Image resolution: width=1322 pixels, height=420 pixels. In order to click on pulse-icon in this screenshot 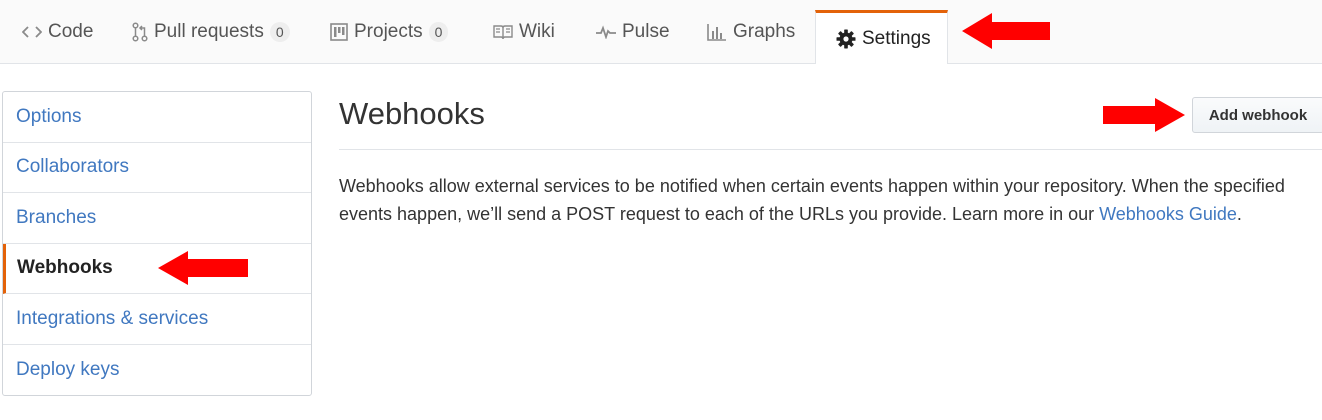, I will do `click(606, 32)`.